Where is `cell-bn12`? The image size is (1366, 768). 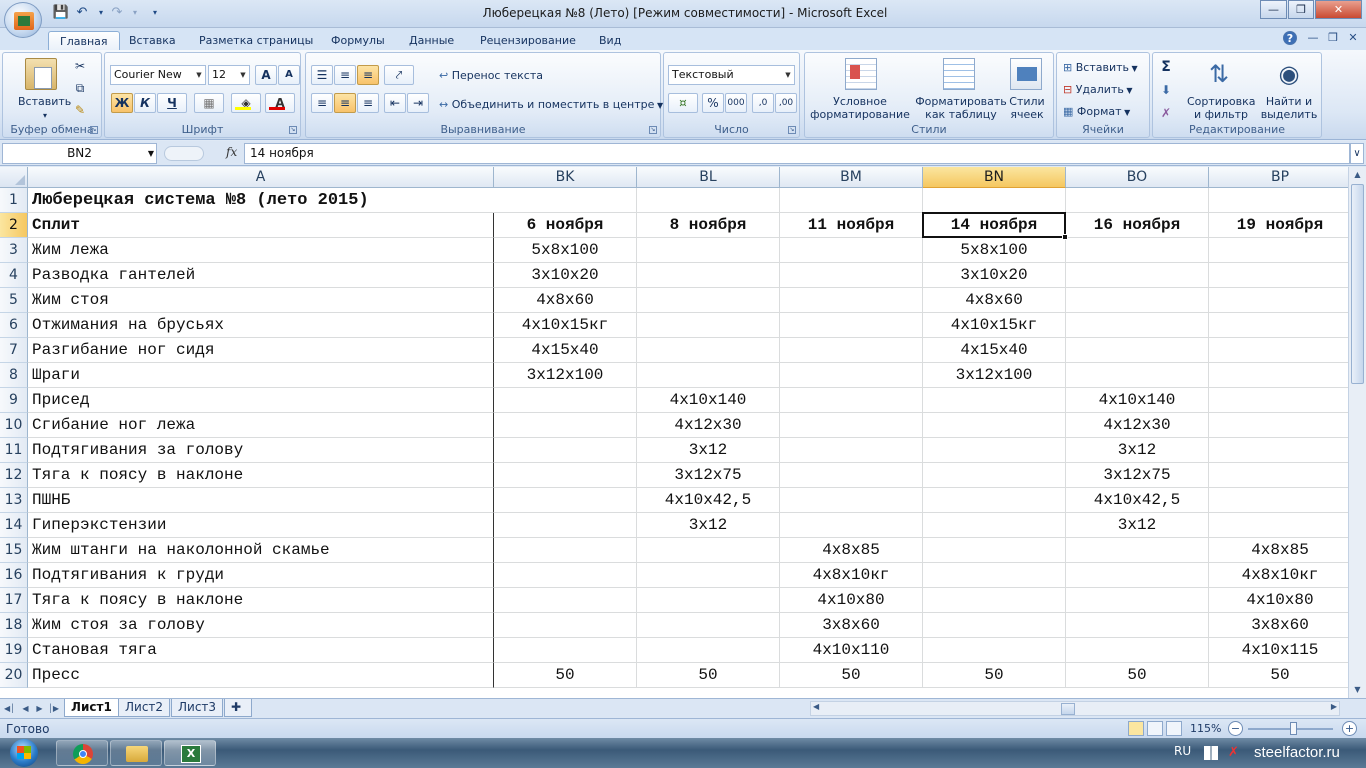
cell-bn12 is located at coordinates (994, 475).